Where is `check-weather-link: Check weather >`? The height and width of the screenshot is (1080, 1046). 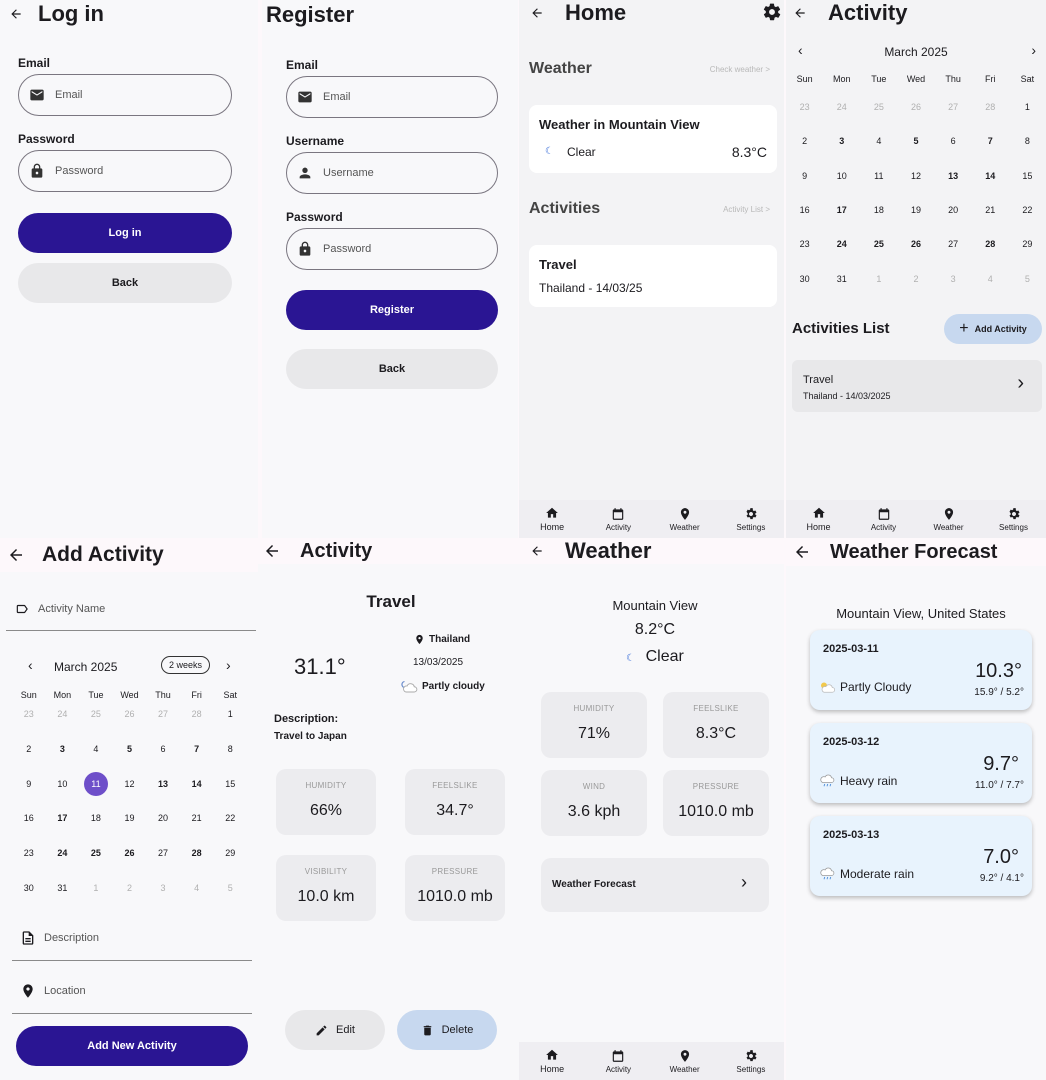 check-weather-link: Check weather > is located at coordinates (740, 69).